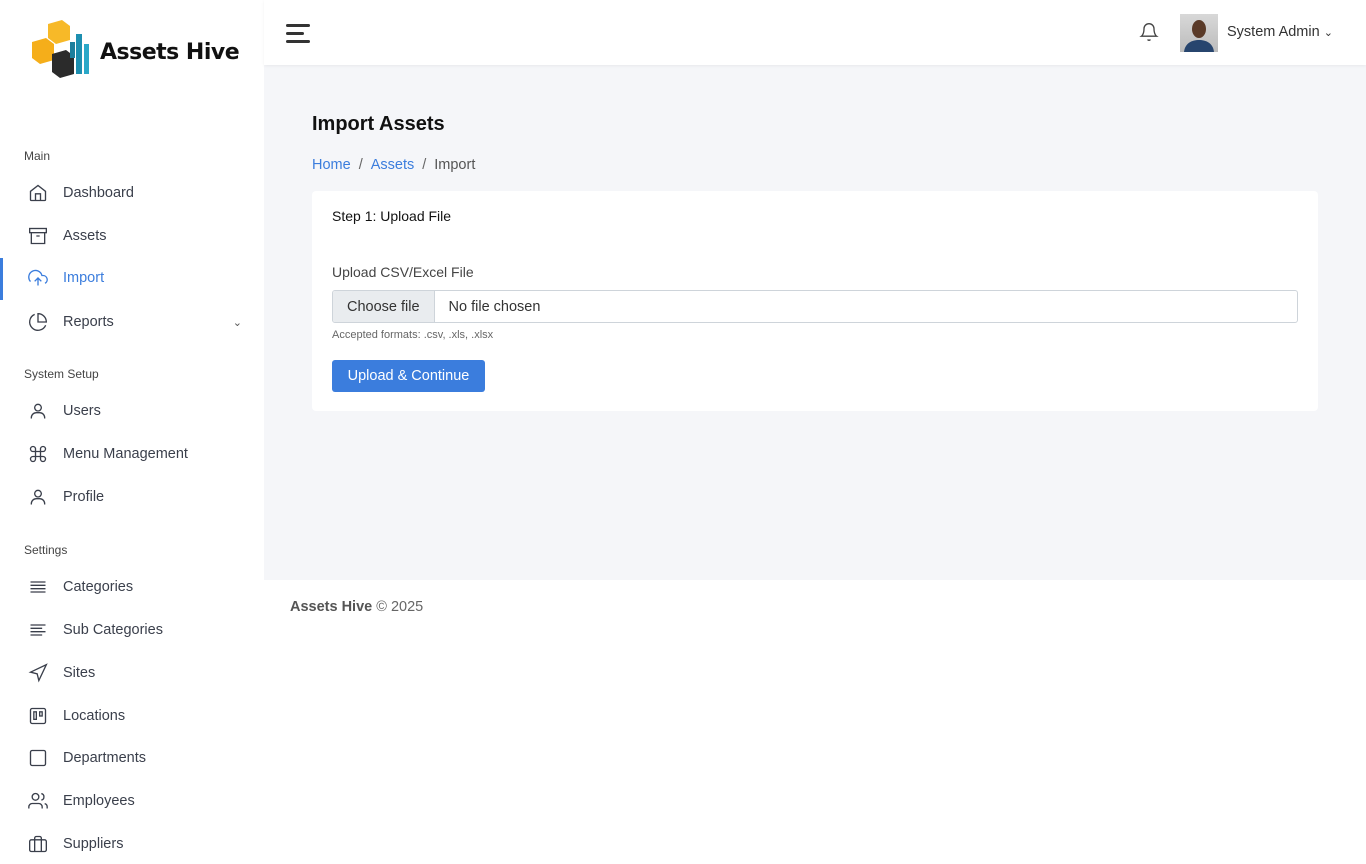 The image size is (1366, 864). What do you see at coordinates (132, 497) in the screenshot?
I see `sidebar-item-profile: Profile` at bounding box center [132, 497].